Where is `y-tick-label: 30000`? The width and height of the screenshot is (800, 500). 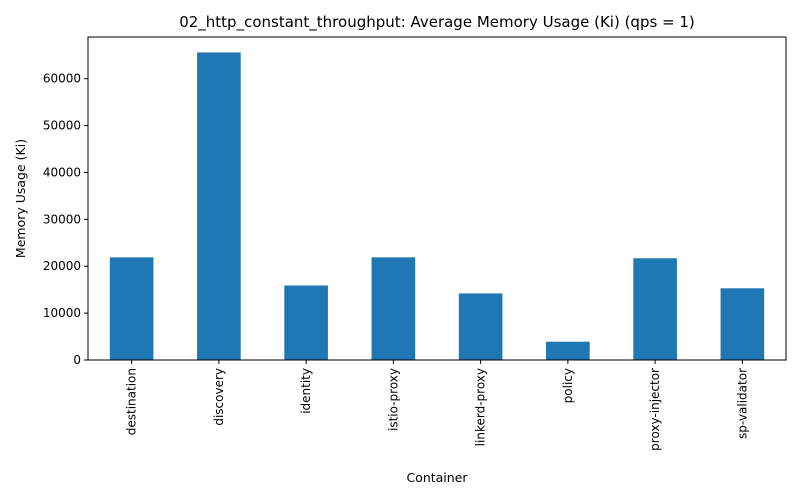 y-tick-label: 30000 is located at coordinates (62, 219).